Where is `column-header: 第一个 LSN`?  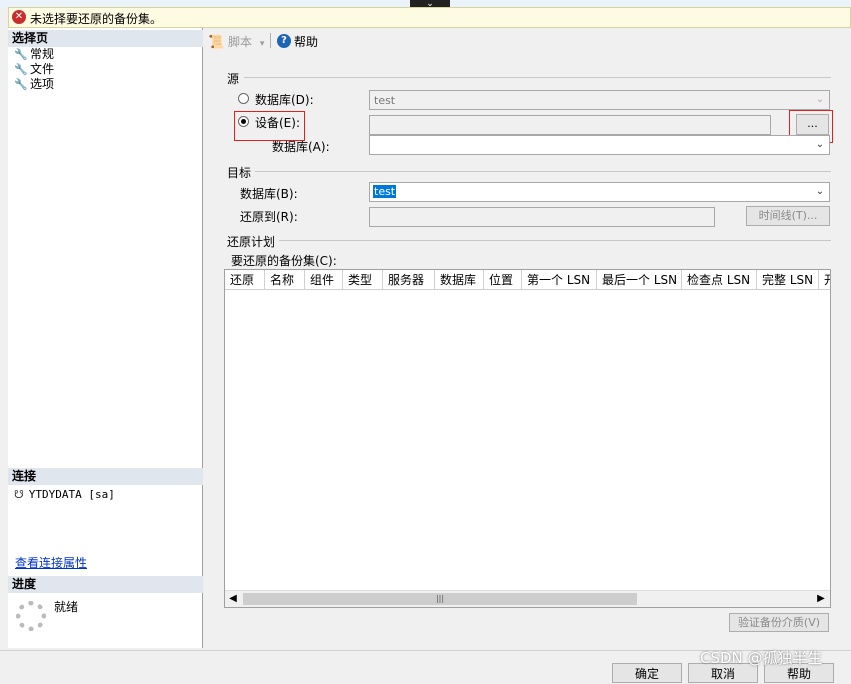 column-header: 第一个 LSN is located at coordinates (559, 280).